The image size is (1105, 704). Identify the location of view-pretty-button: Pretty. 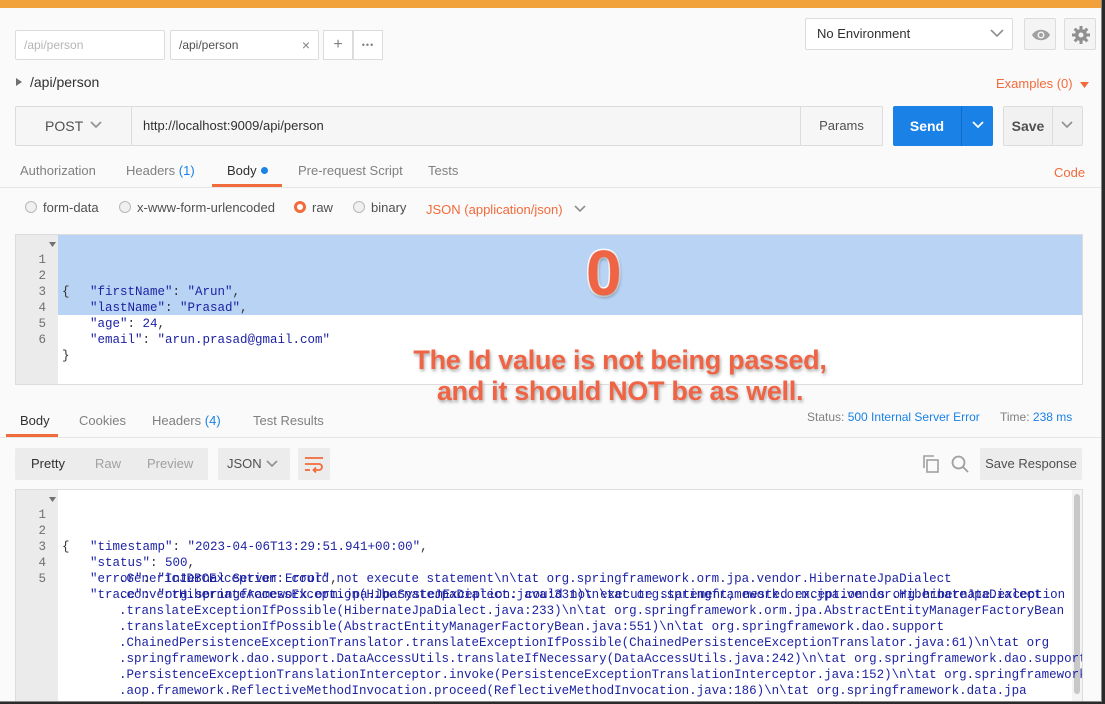
(48, 464).